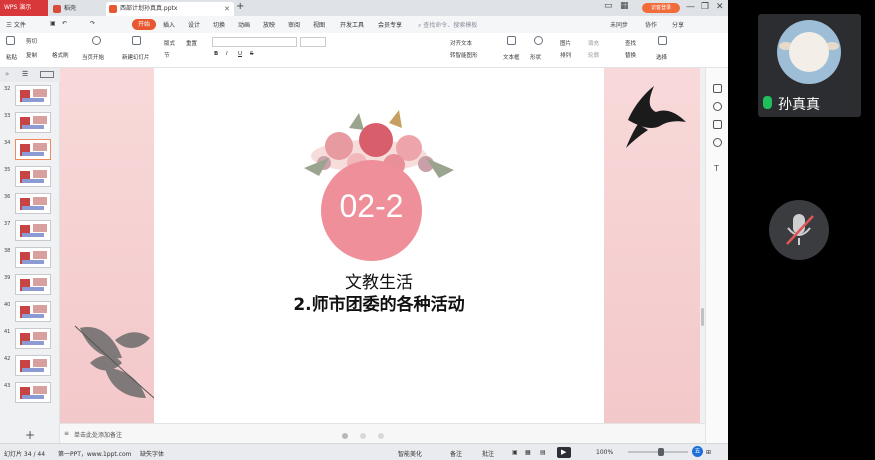  I want to click on format-painter-button: 格式刷, so click(60, 55).